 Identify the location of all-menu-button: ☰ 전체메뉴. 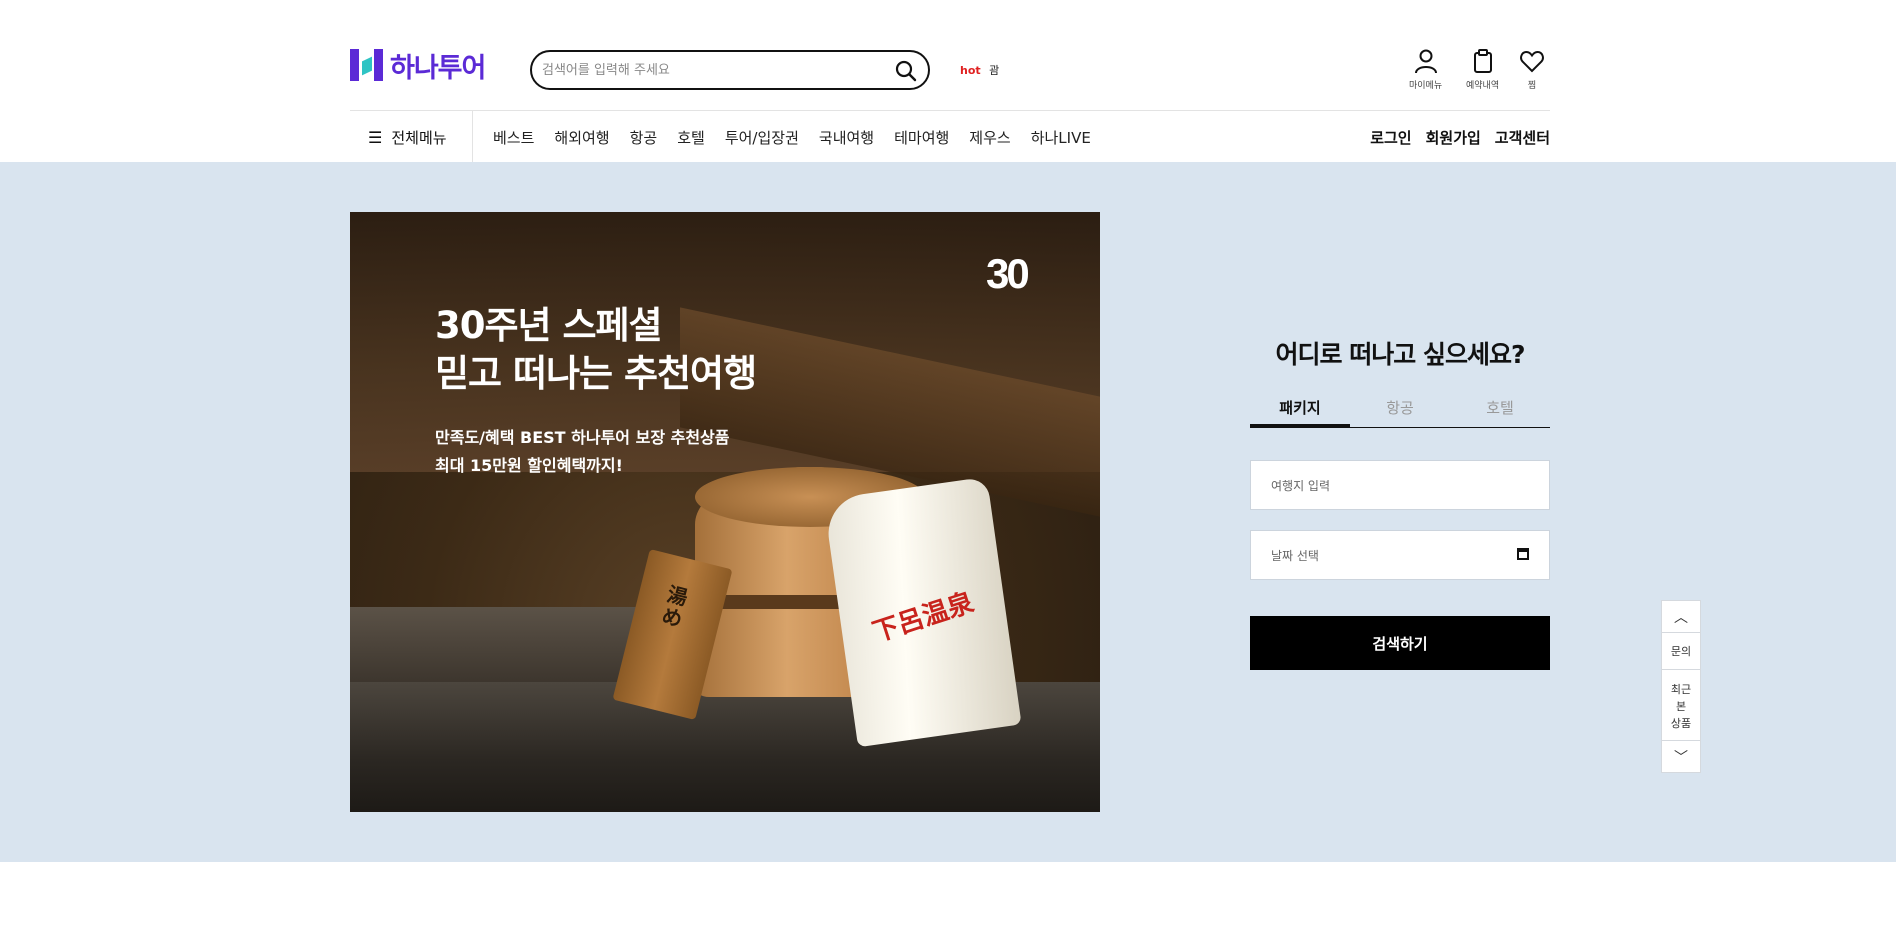
(411, 137).